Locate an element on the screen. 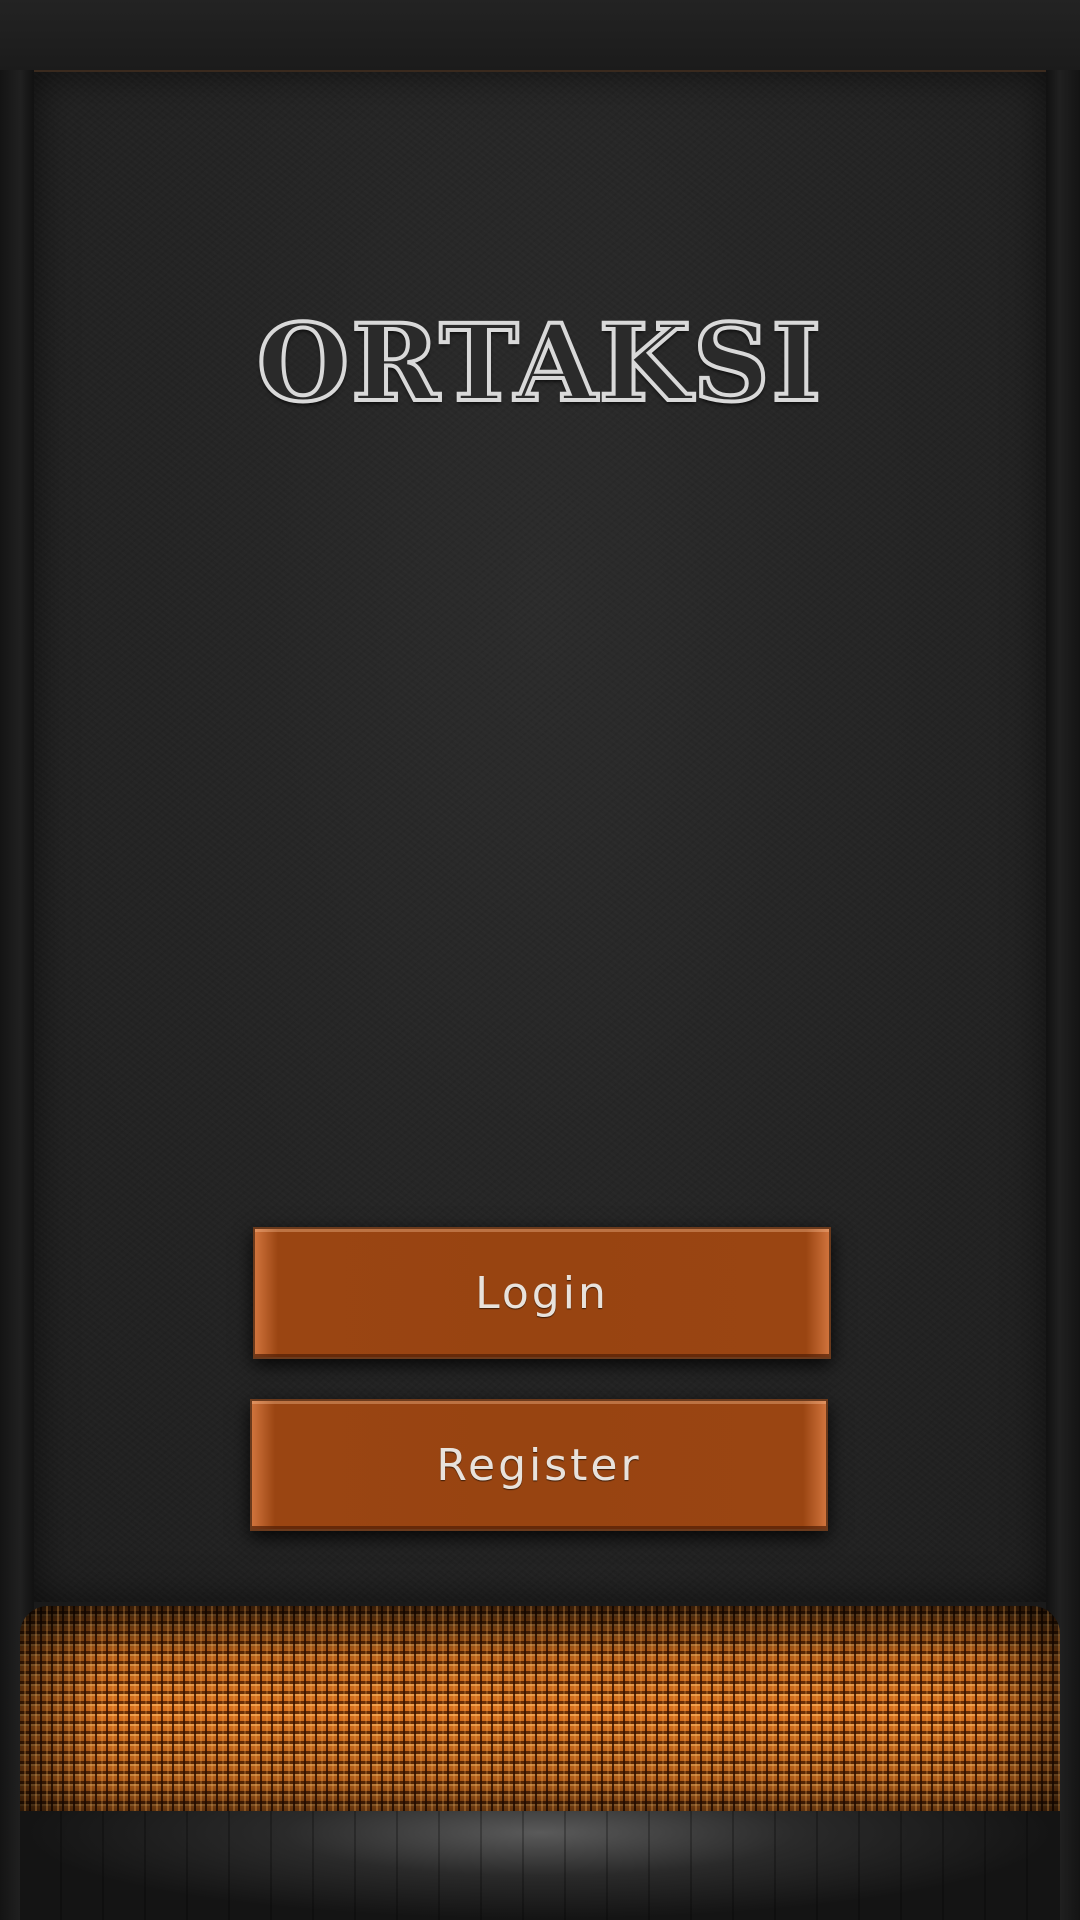 Image resolution: width=1080 pixels, height=1920 pixels. login-button: Login is located at coordinates (542, 1293).